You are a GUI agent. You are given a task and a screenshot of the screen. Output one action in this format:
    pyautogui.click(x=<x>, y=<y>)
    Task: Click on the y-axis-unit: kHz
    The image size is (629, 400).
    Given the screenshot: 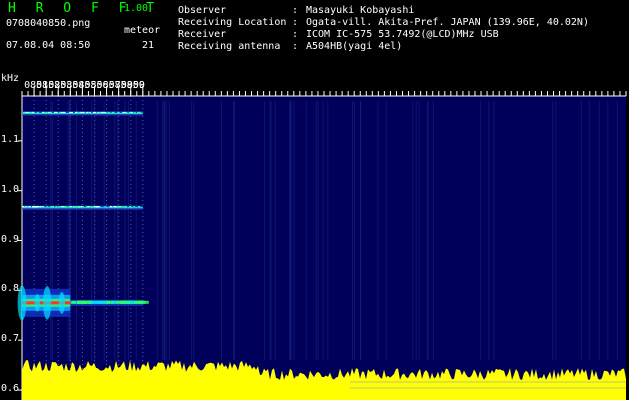 What is the action you would take?
    pyautogui.click(x=10, y=78)
    